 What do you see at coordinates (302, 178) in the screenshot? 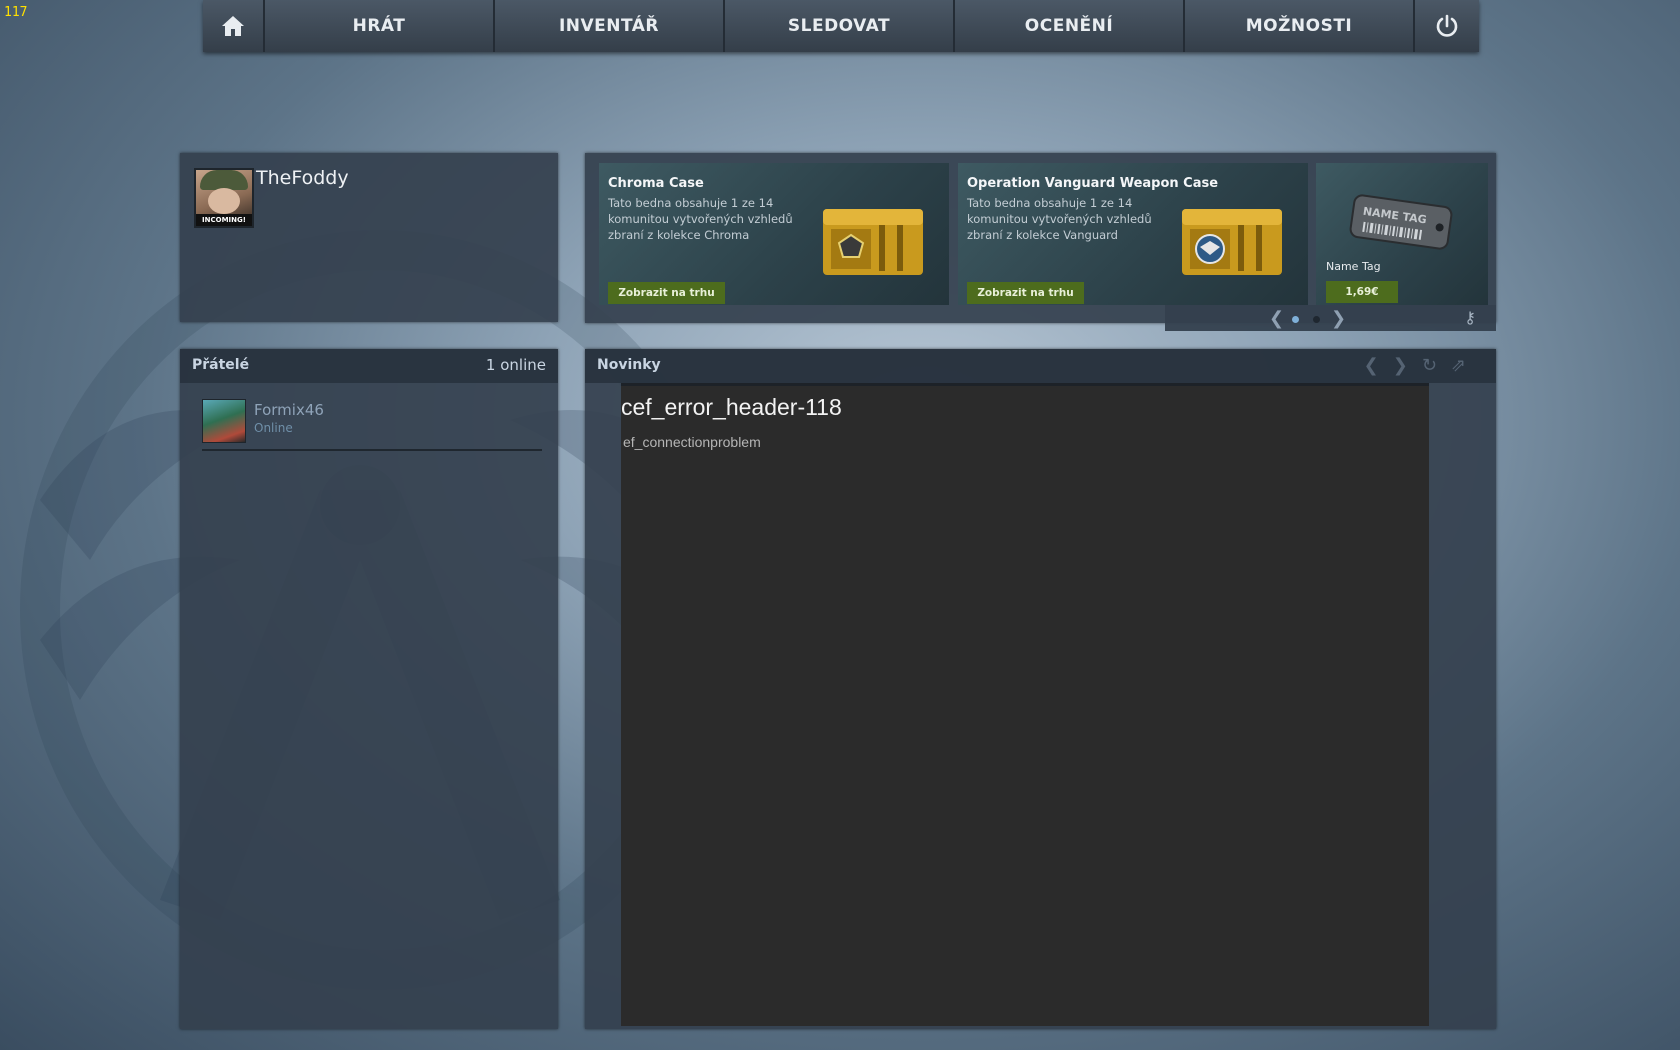
I see `username: TheFoddy` at bounding box center [302, 178].